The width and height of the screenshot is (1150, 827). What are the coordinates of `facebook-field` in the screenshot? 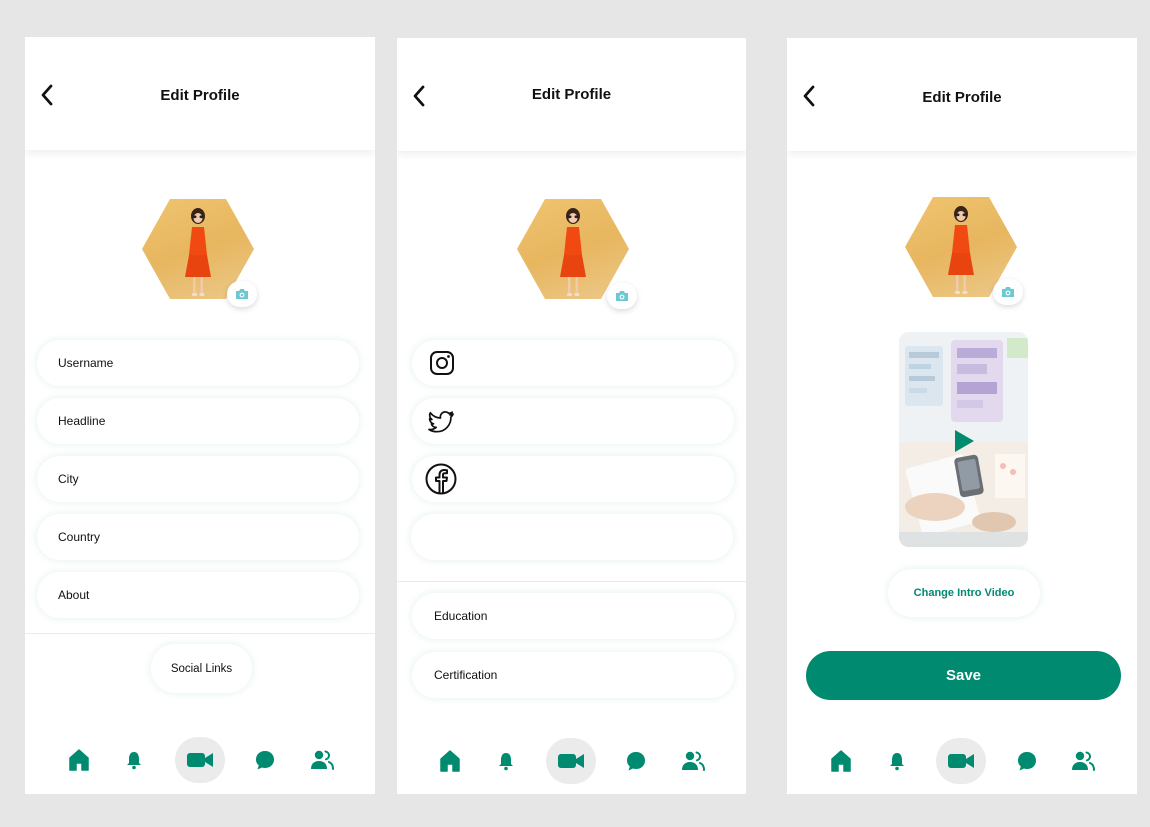 It's located at (573, 479).